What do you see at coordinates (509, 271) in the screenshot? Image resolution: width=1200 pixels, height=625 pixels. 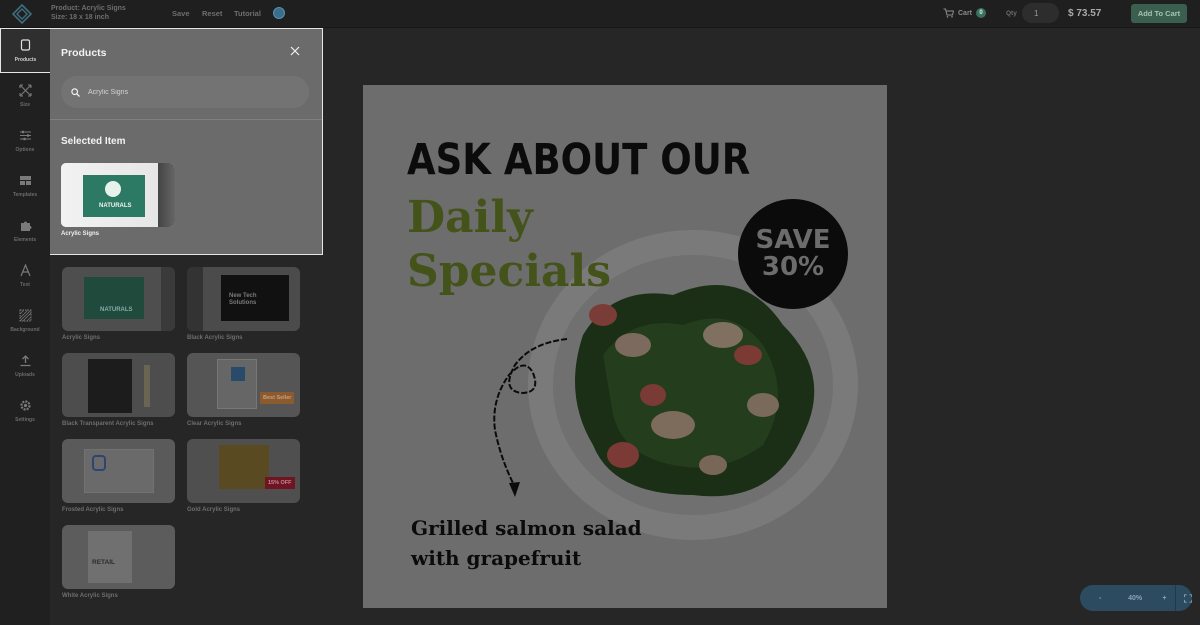 I see `subheadline-line: Specials` at bounding box center [509, 271].